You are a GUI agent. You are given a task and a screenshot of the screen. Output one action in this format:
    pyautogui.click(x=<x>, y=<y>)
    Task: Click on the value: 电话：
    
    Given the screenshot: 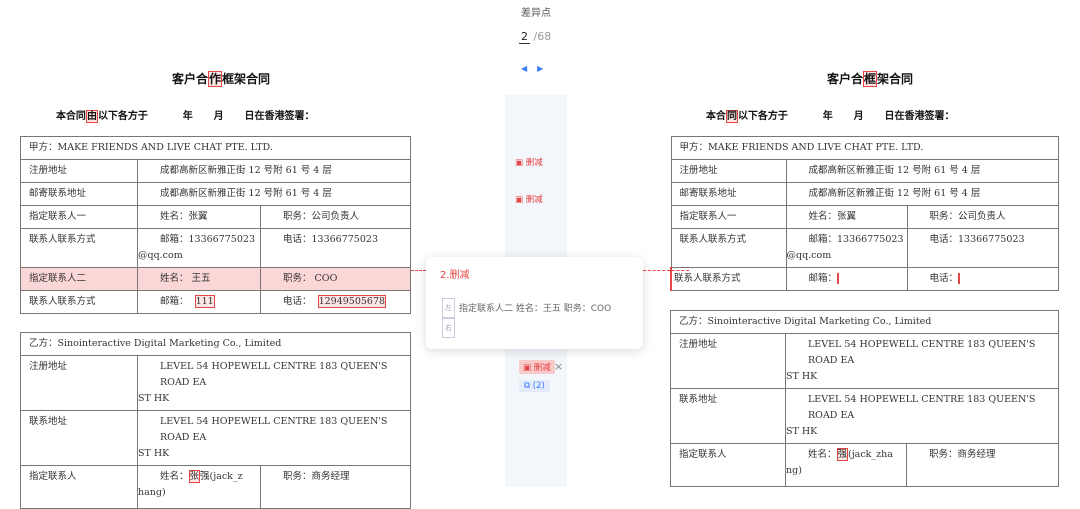 What is the action you would take?
    pyautogui.click(x=982, y=279)
    